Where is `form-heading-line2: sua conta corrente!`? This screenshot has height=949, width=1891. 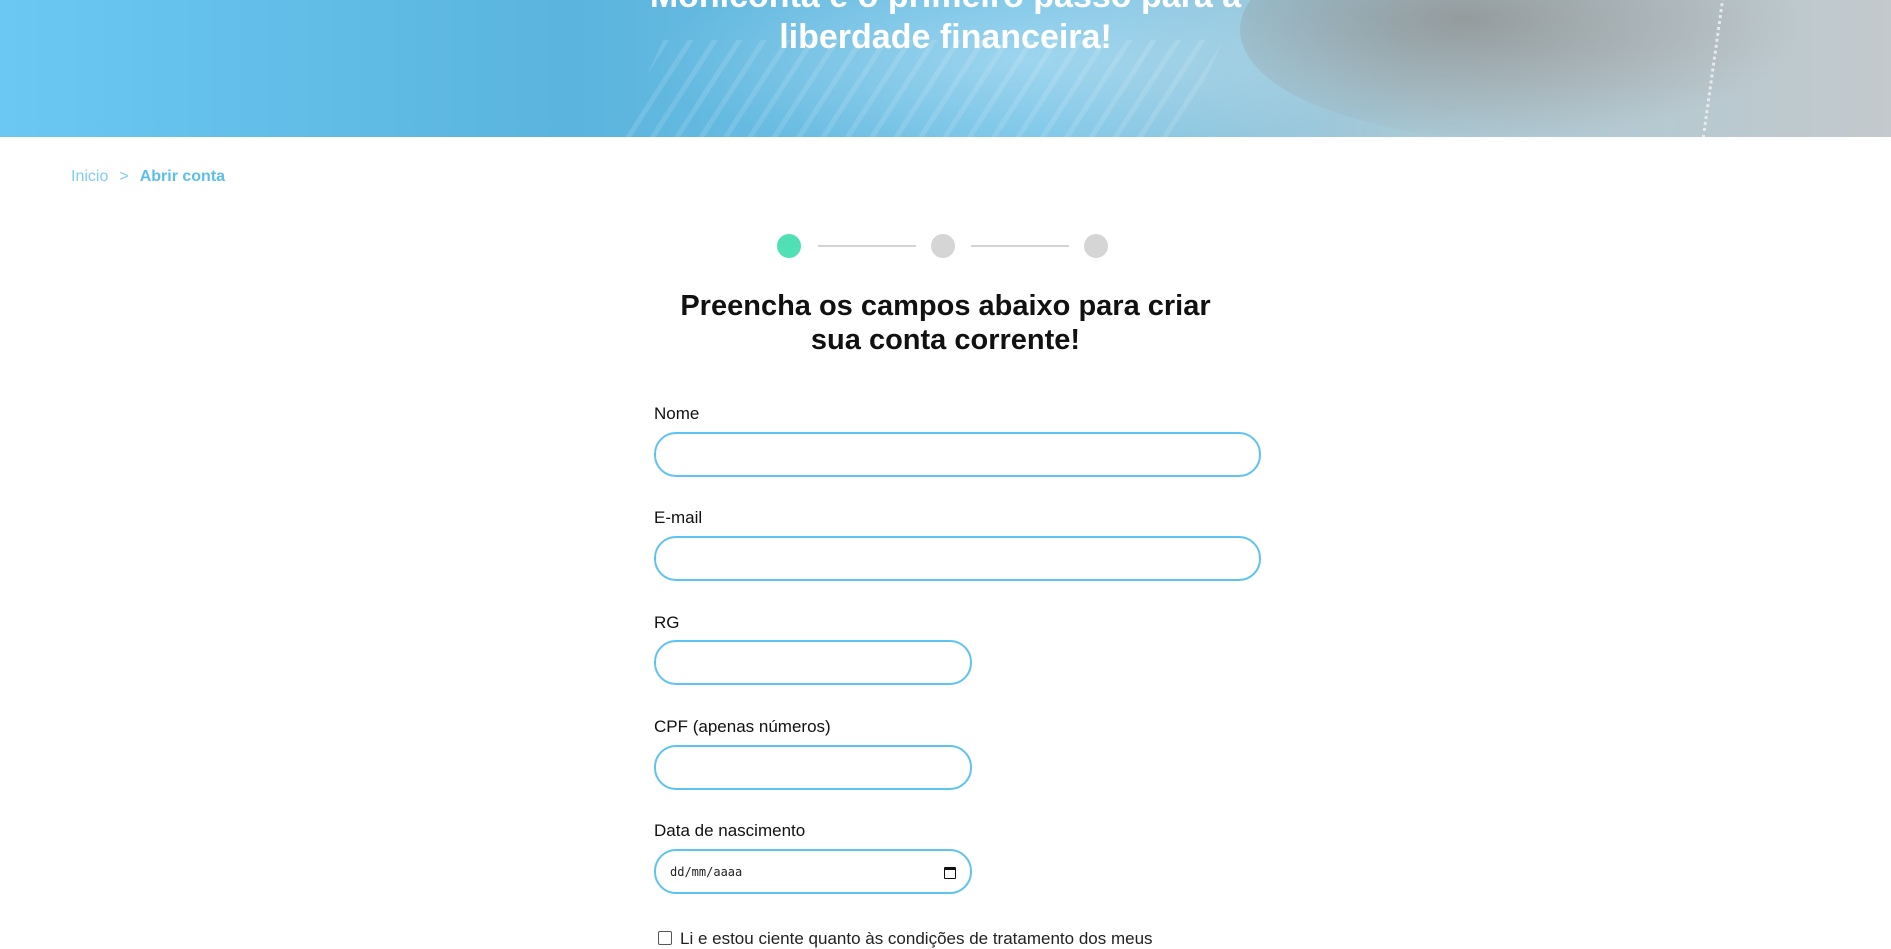
form-heading-line2: sua conta corrente! is located at coordinates (945, 340).